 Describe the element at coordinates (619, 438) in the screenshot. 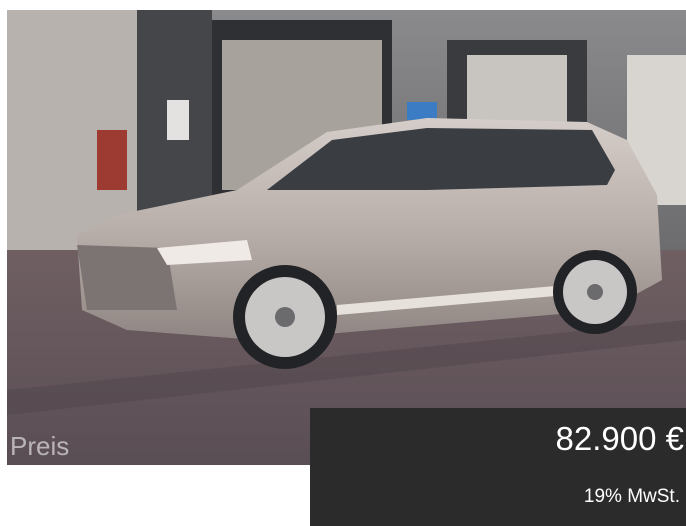

I see `price-value: 82.900 €` at that location.